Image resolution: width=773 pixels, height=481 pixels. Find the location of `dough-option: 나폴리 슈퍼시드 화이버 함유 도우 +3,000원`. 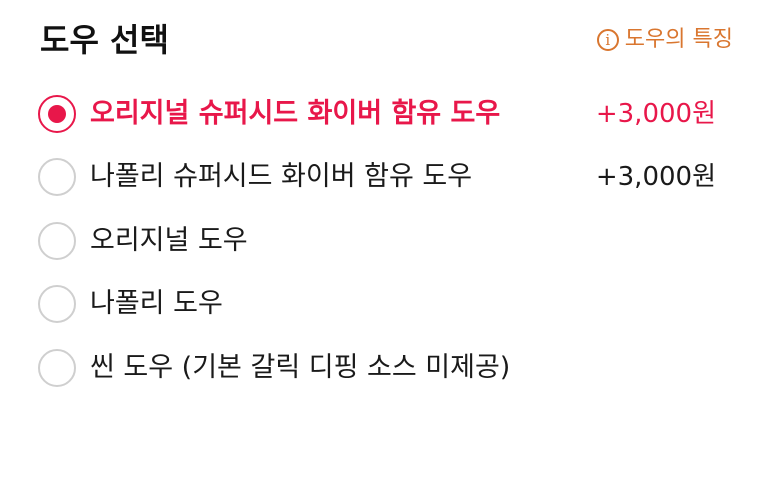

dough-option: 나폴리 슈퍼시드 화이버 함유 도우 +3,000원 is located at coordinates (388, 178).